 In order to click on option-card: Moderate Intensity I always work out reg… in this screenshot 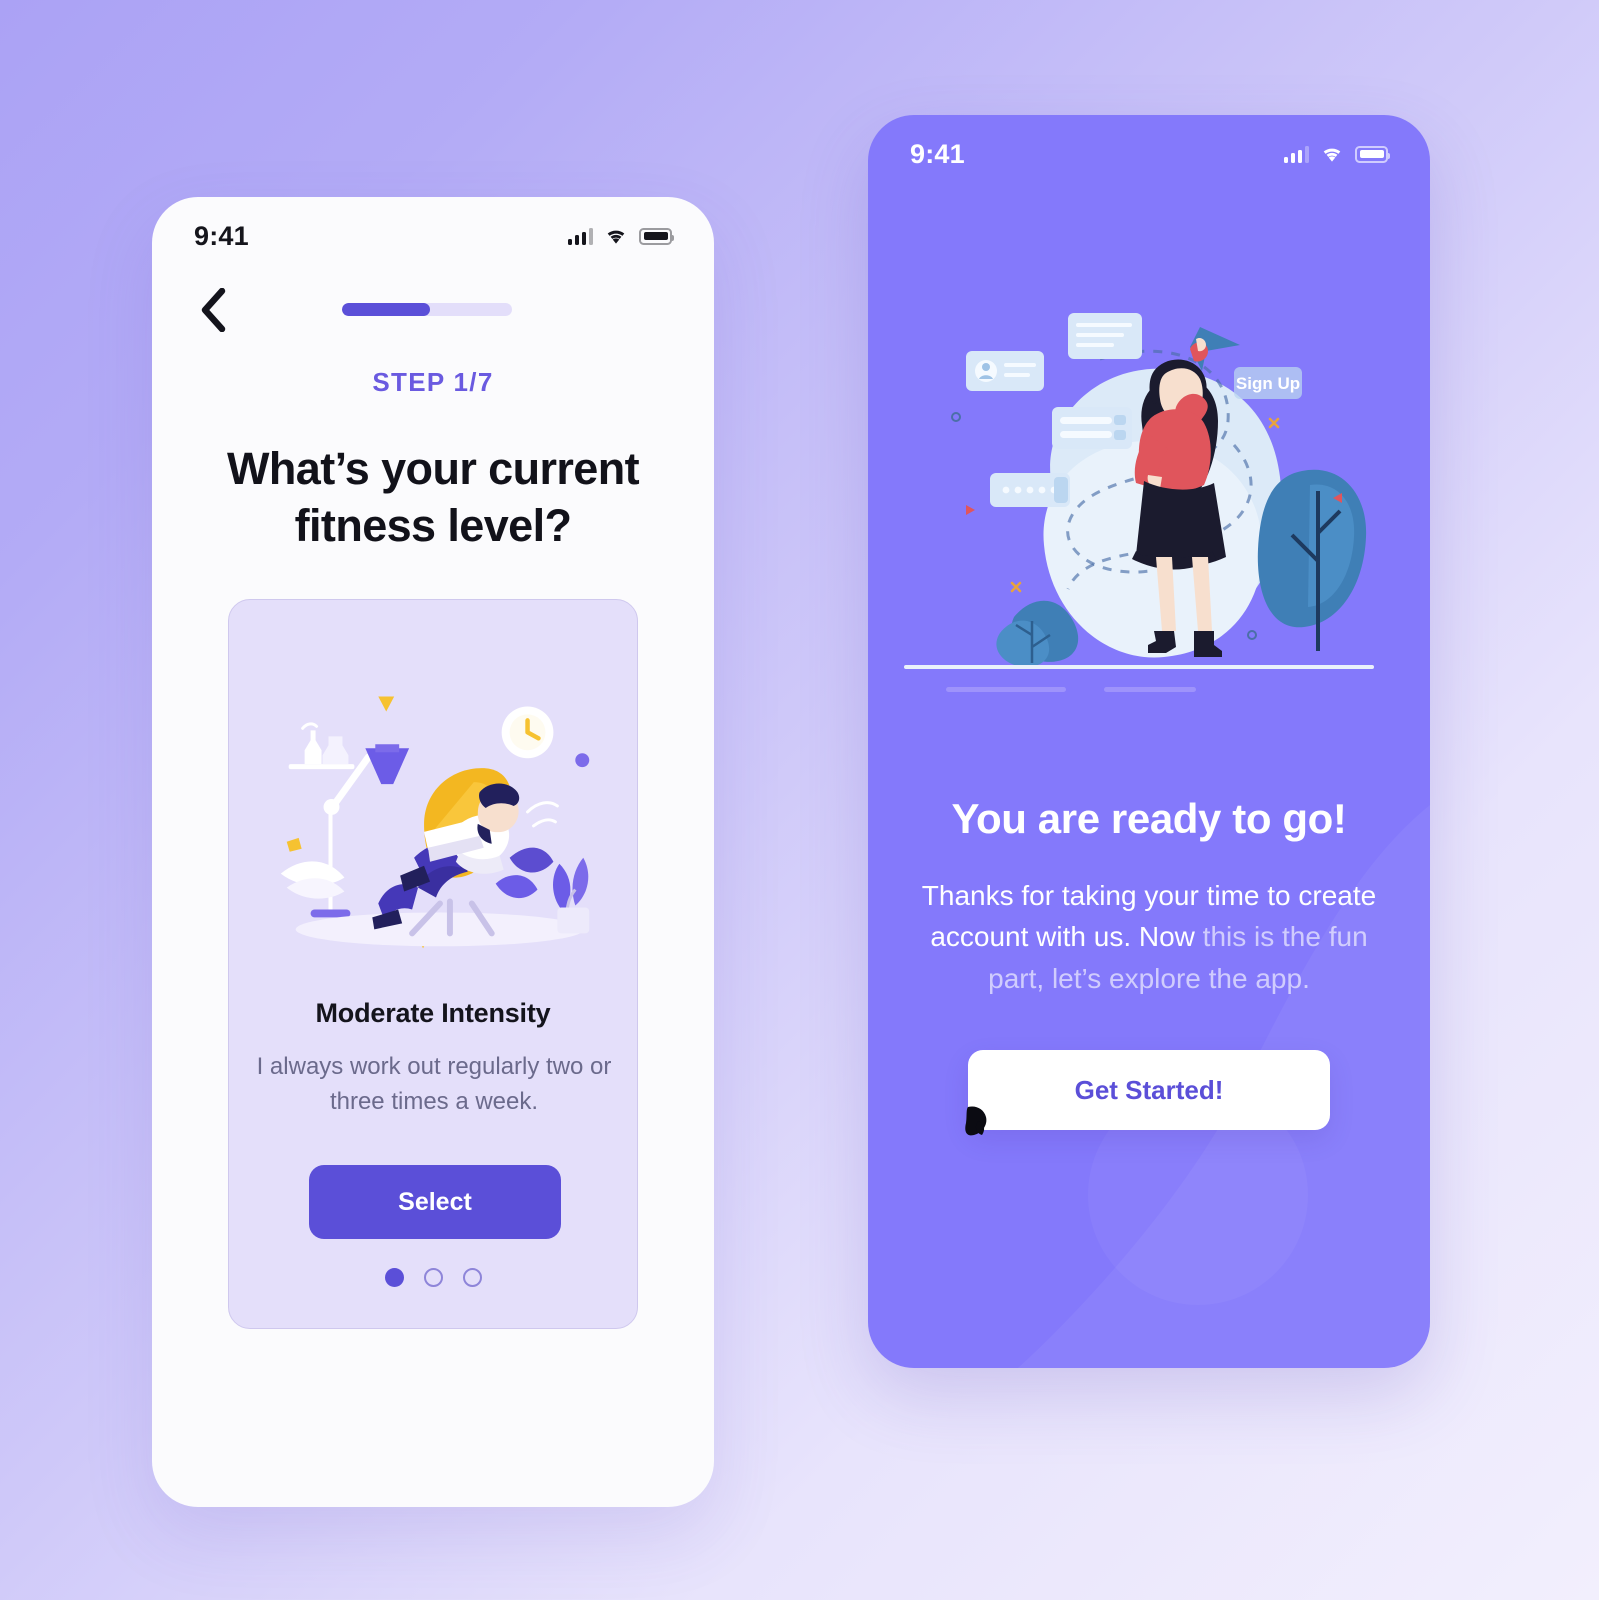, I will do `click(433, 964)`.